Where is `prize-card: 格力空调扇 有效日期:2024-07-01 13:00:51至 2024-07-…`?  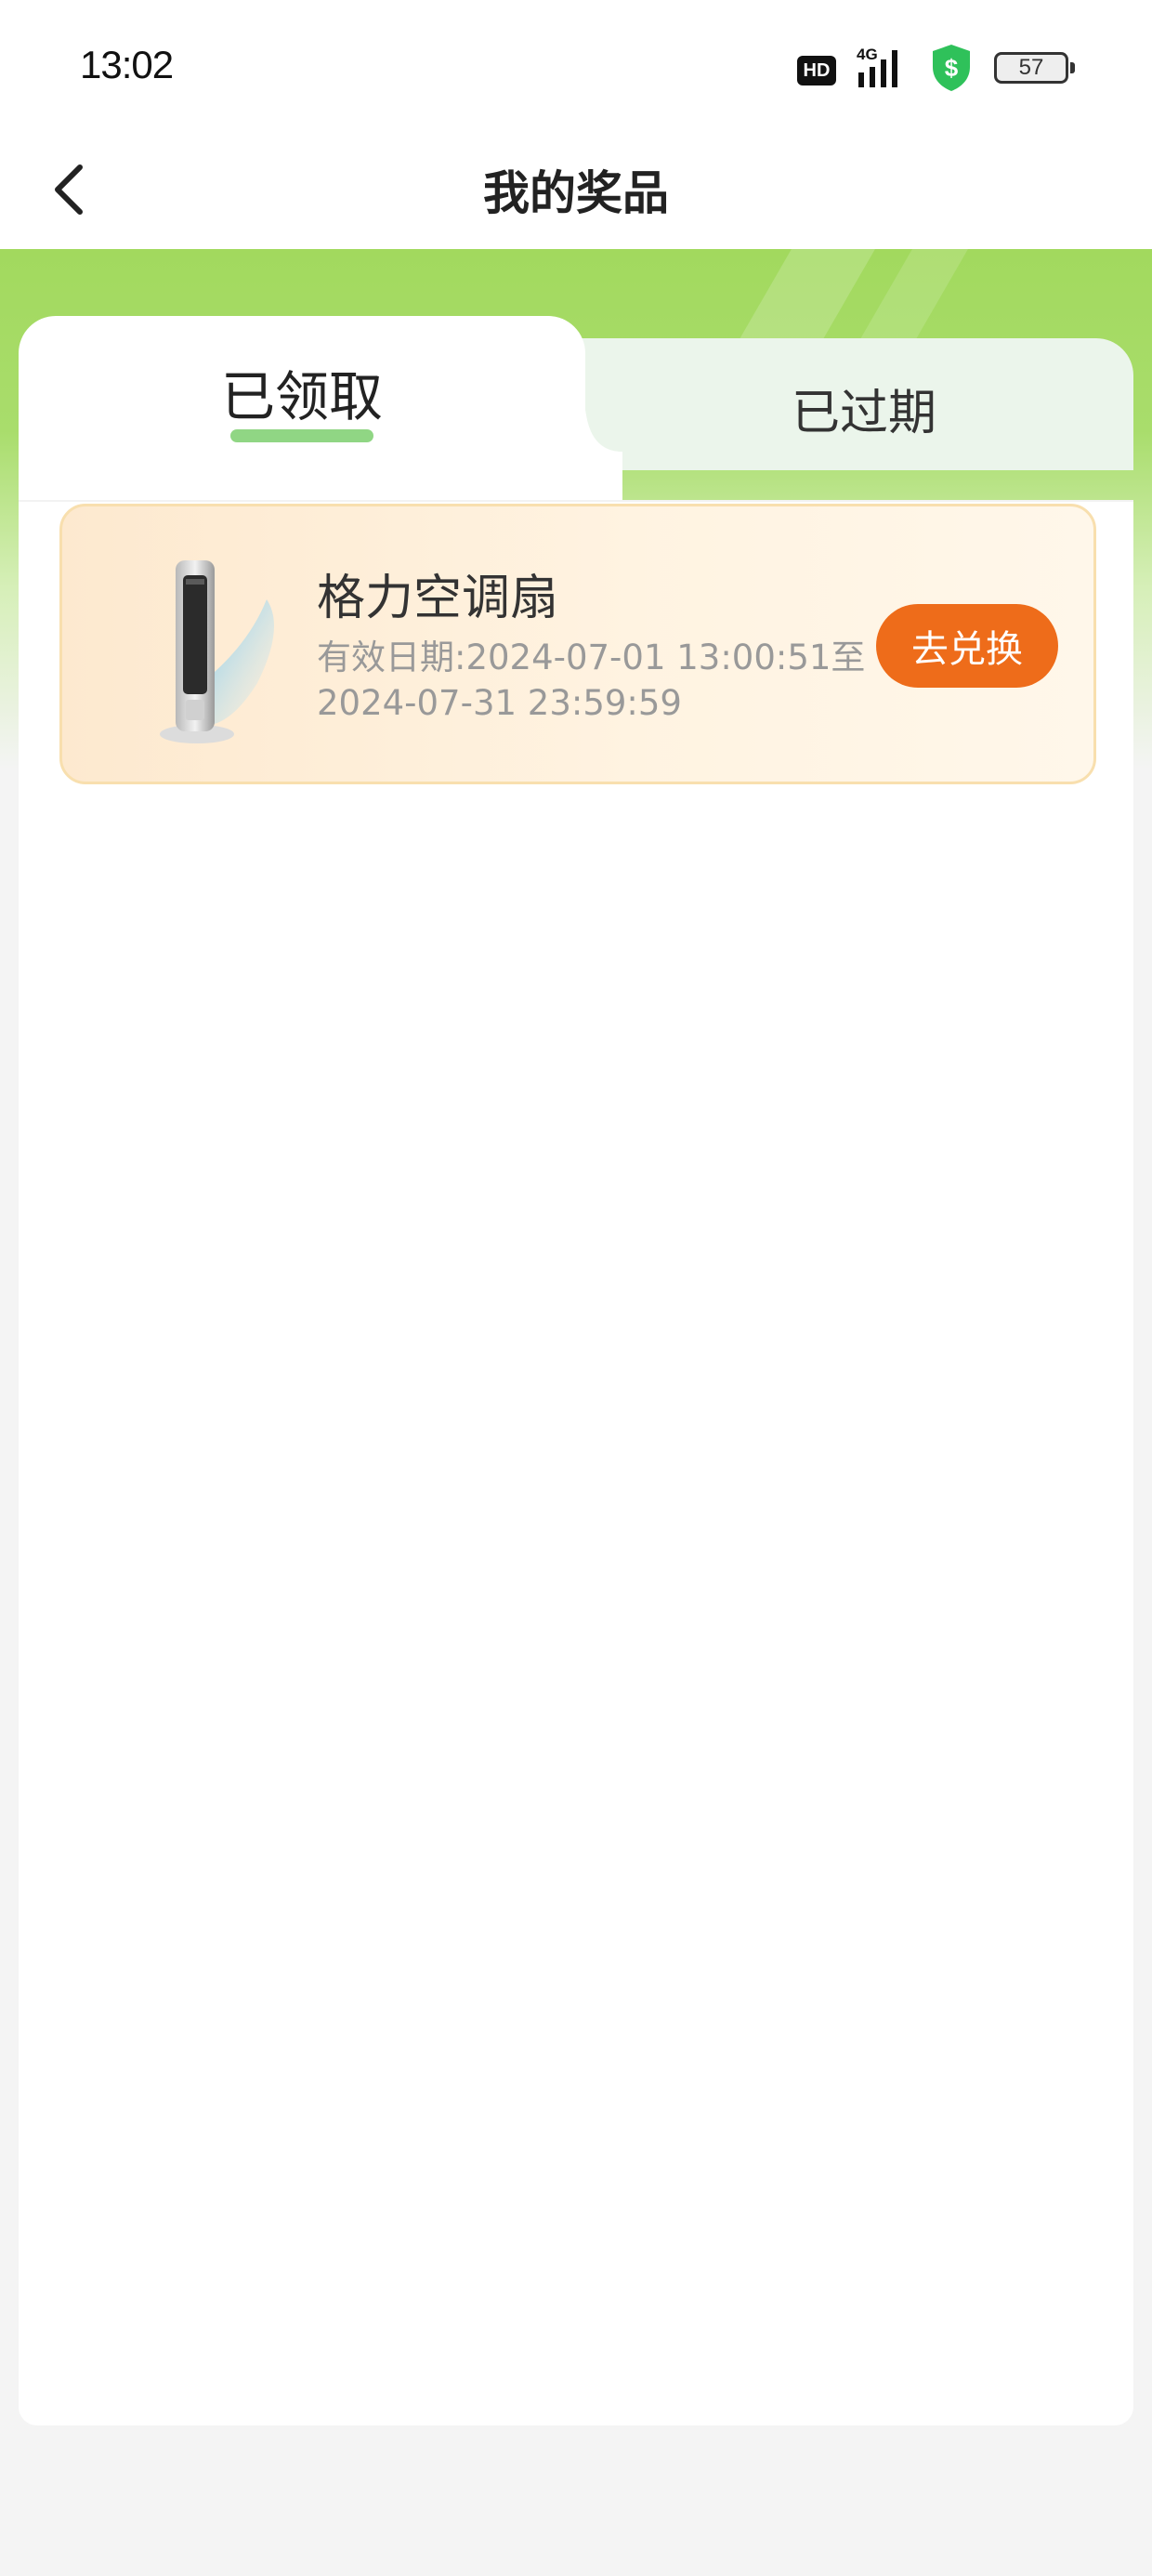 prize-card: 格力空调扇 有效日期:2024-07-01 13:00:51至 2024-07-… is located at coordinates (577, 644).